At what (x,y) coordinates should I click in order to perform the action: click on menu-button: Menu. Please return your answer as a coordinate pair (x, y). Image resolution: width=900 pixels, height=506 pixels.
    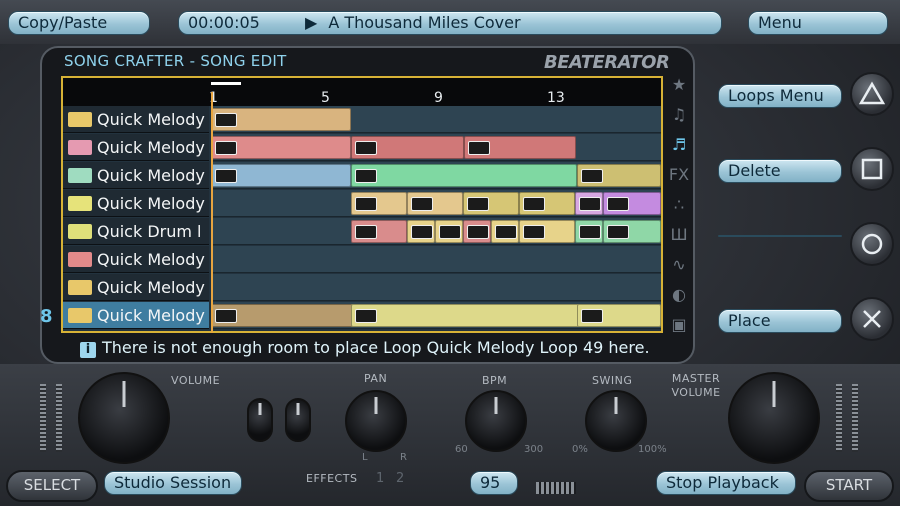
    Looking at the image, I should click on (818, 23).